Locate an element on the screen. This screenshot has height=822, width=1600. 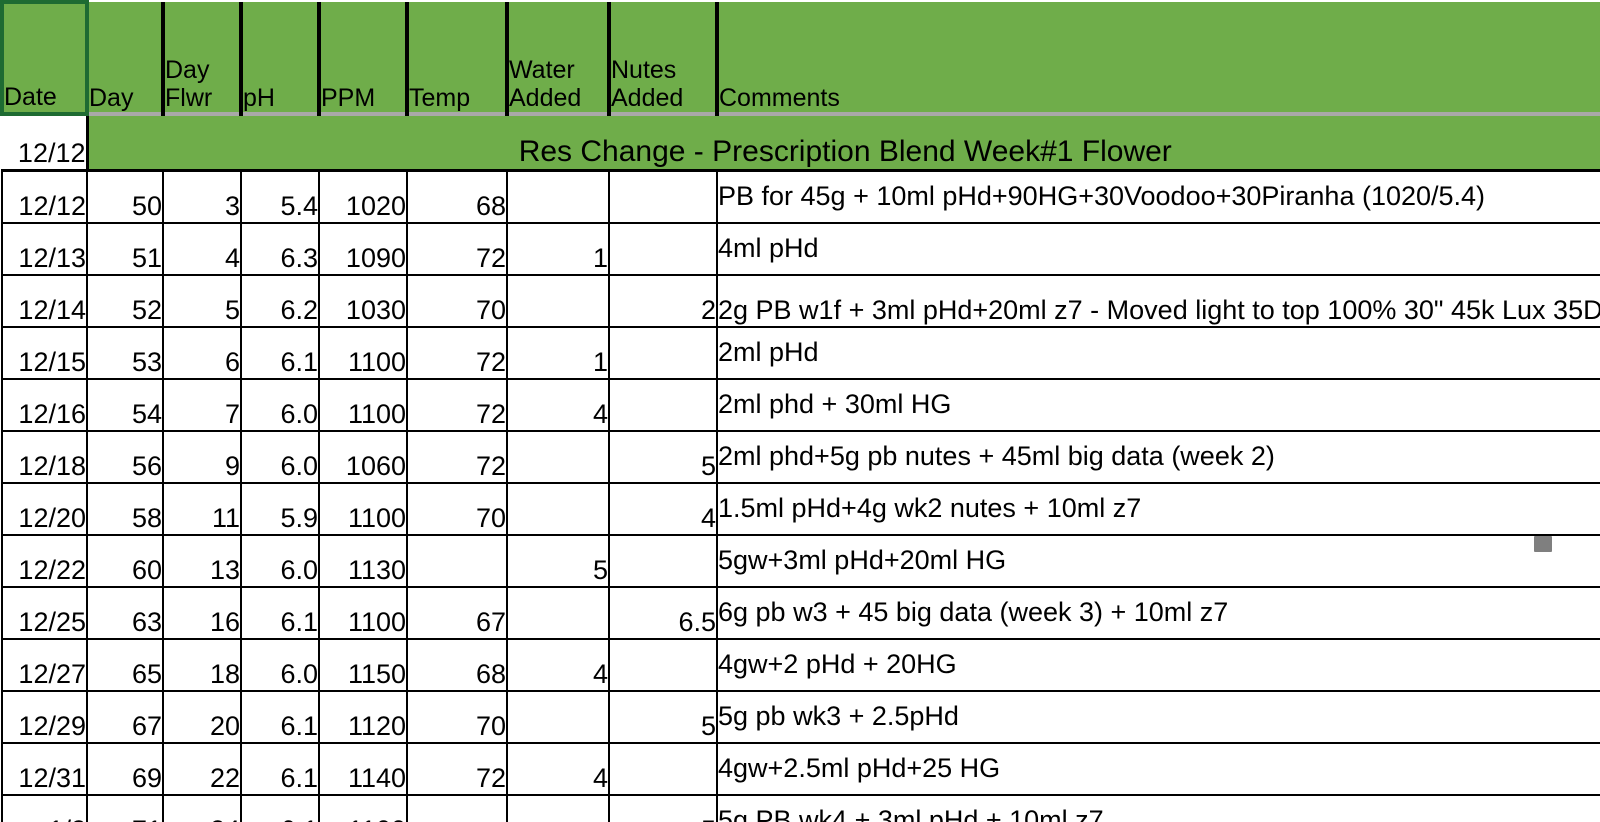
cell-date: 12/18 is located at coordinates (44, 457).